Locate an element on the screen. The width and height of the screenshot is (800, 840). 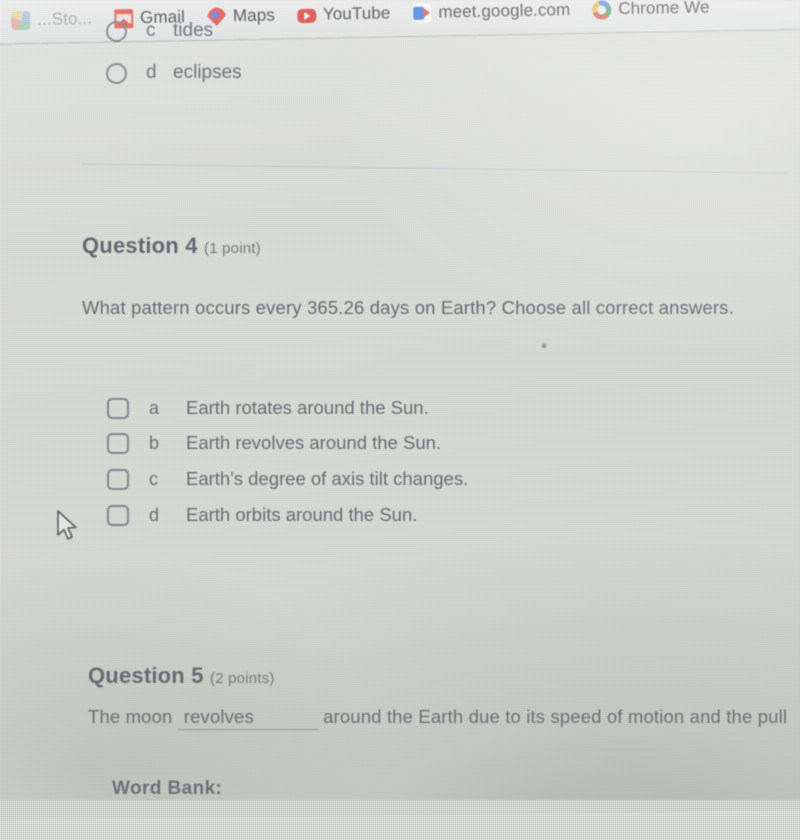
section-divider is located at coordinates (435, 168).